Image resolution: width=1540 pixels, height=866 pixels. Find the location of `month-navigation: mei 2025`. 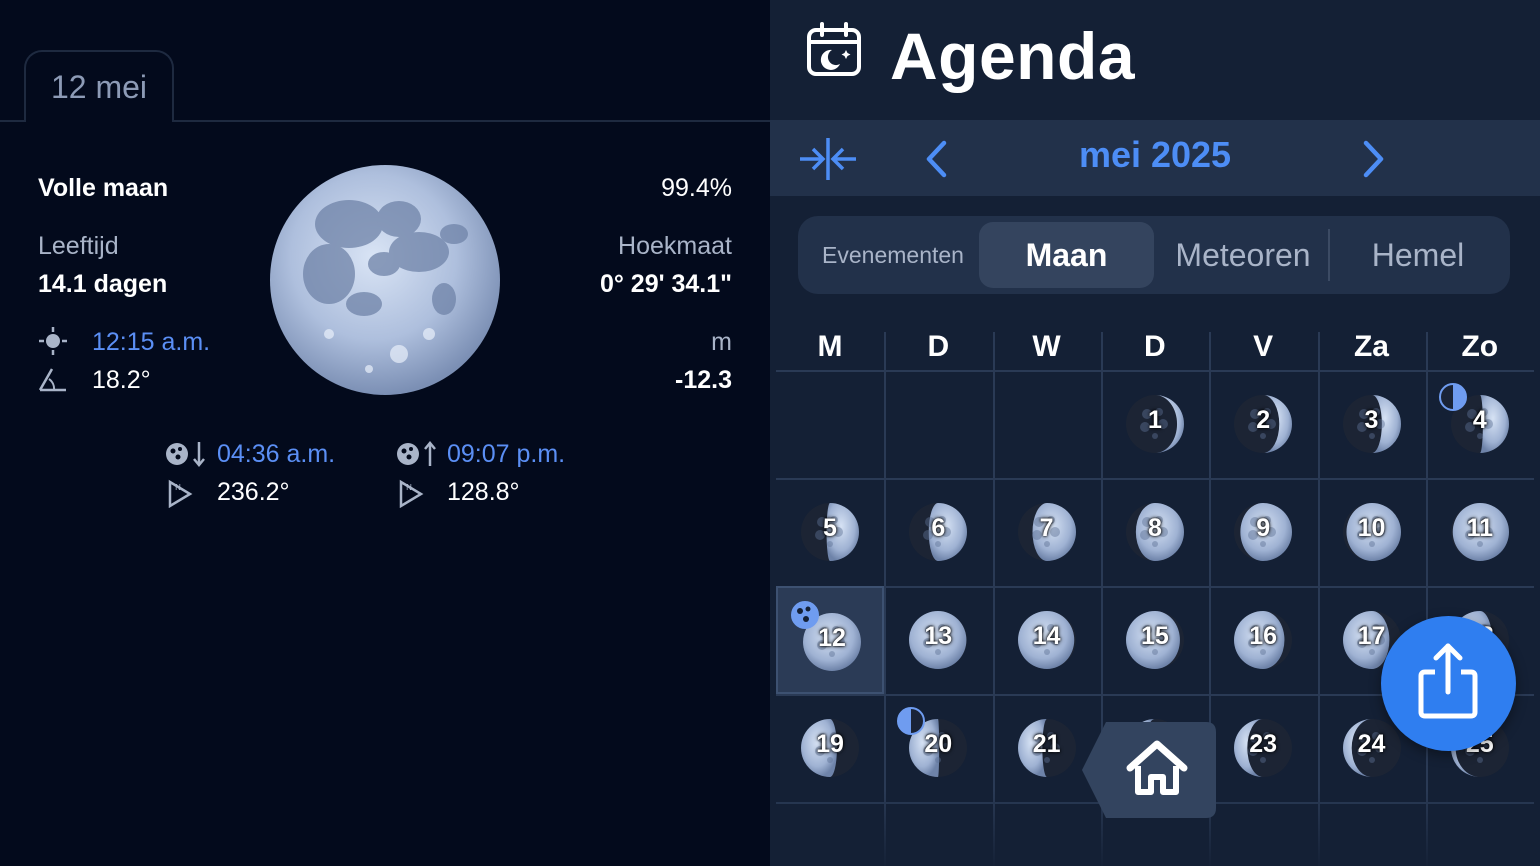

month-navigation: mei 2025 is located at coordinates (1155, 158).